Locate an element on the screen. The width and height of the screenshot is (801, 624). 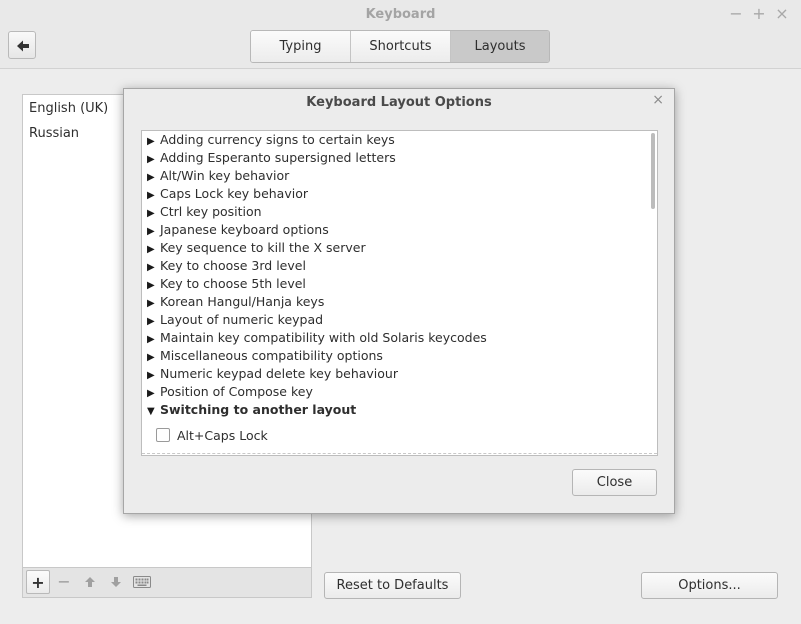
option-group: ▶ Position of Compose key is located at coordinates (230, 392).